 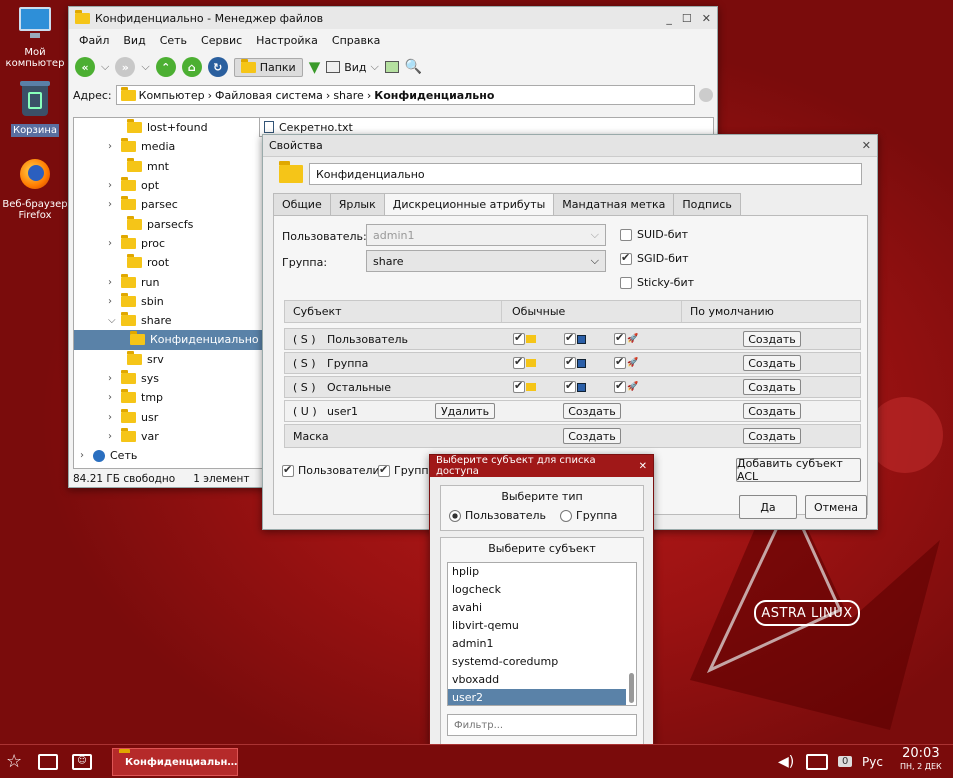 What do you see at coordinates (614, 204) in the screenshot?
I see `tab-mandatory: Мандатная метка` at bounding box center [614, 204].